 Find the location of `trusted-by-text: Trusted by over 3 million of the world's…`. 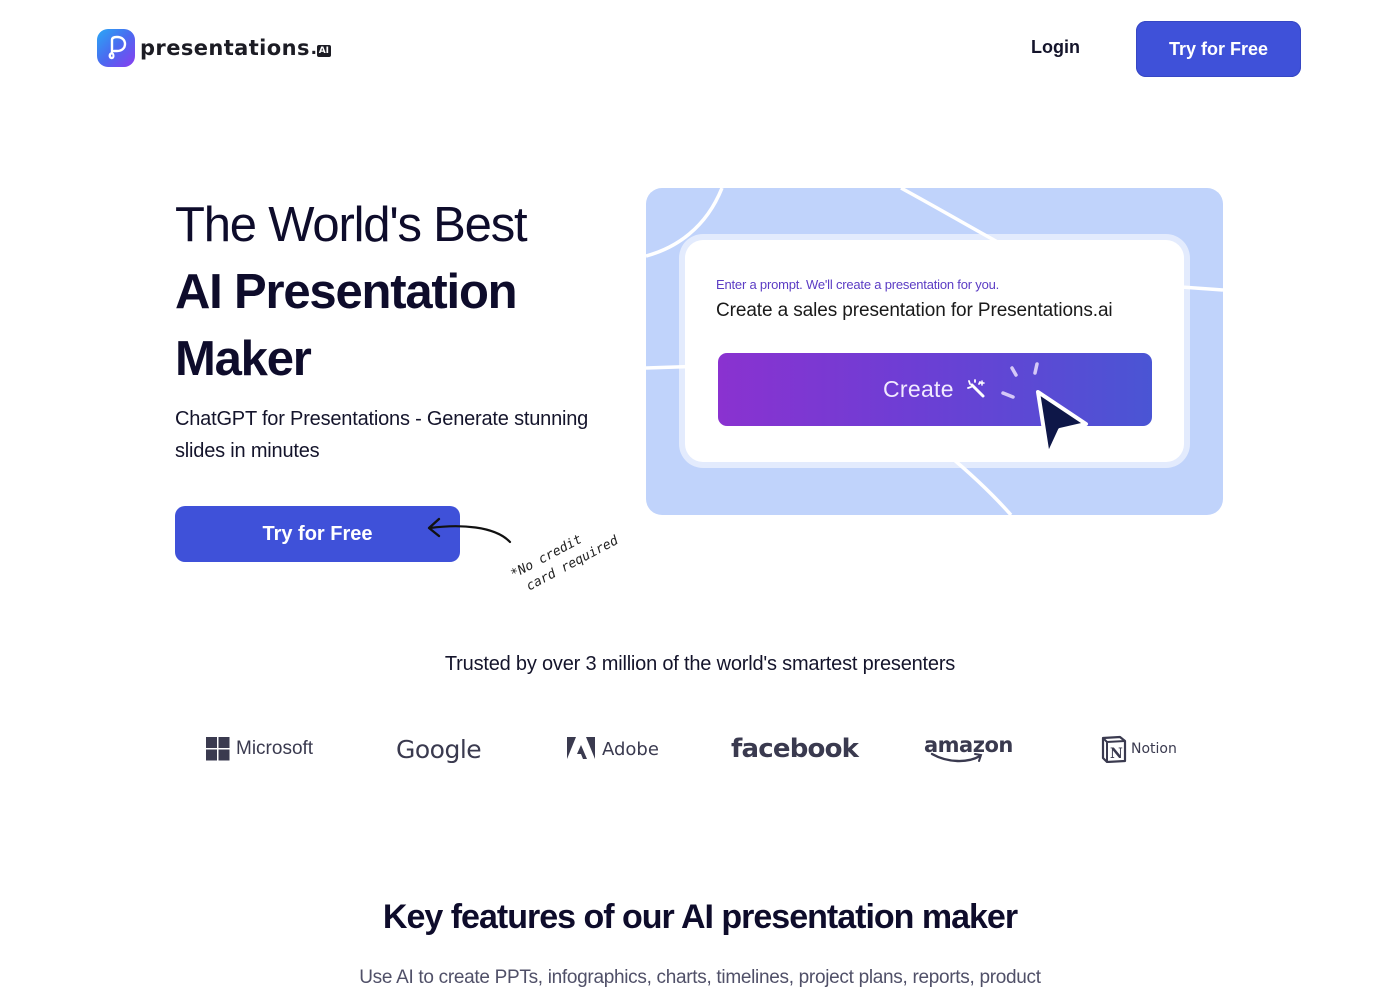

trusted-by-text: Trusted by over 3 million of the world's… is located at coordinates (700, 664).